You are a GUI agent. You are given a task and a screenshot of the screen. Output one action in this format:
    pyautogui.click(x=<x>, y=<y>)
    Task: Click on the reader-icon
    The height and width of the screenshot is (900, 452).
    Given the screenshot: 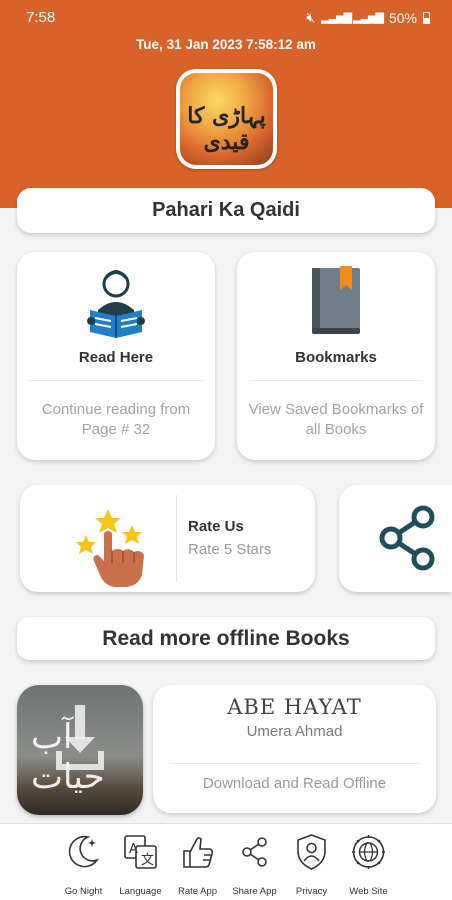 What is the action you would take?
    pyautogui.click(x=116, y=304)
    